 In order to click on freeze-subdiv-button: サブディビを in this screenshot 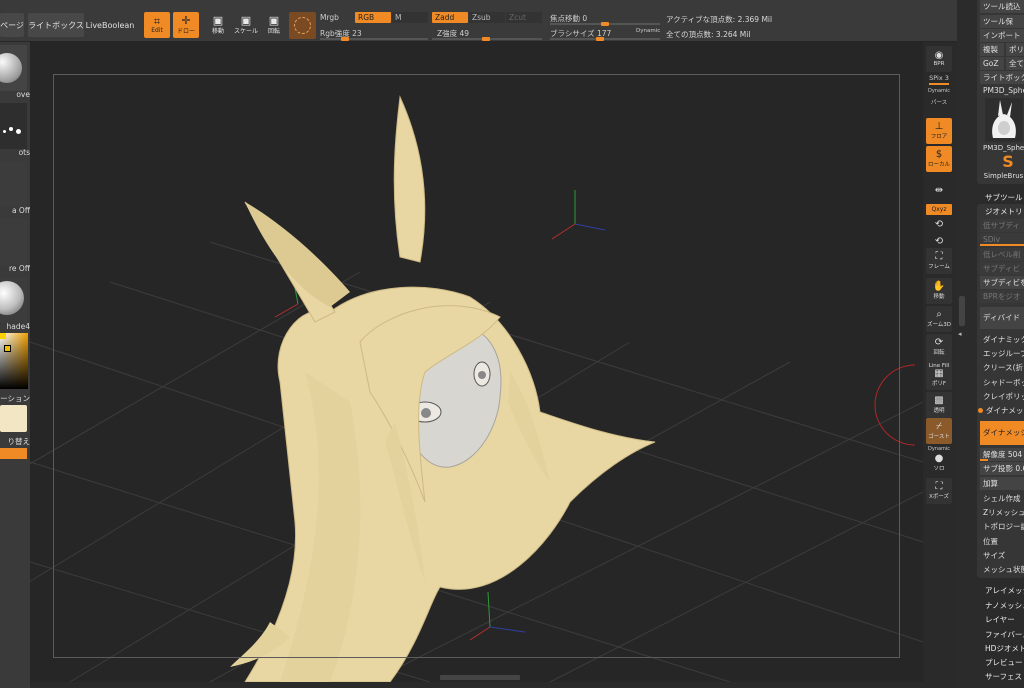, I will do `click(1002, 282)`.